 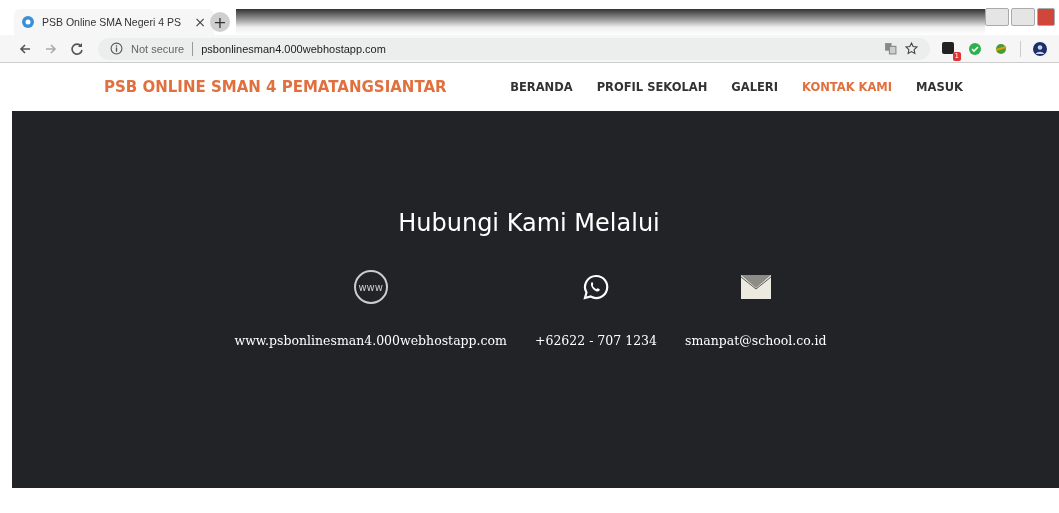 What do you see at coordinates (1040, 48) in the screenshot?
I see `avatar-icon` at bounding box center [1040, 48].